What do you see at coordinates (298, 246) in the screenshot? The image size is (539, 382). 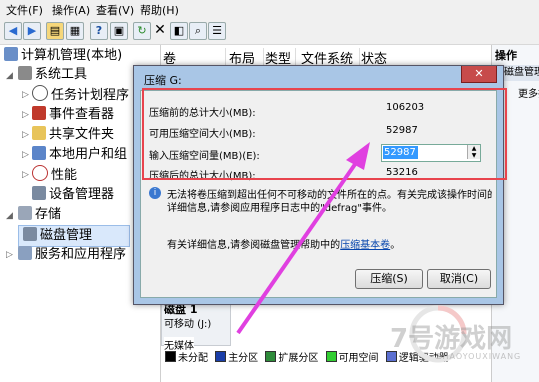 I see `arrow-line` at bounding box center [298, 246].